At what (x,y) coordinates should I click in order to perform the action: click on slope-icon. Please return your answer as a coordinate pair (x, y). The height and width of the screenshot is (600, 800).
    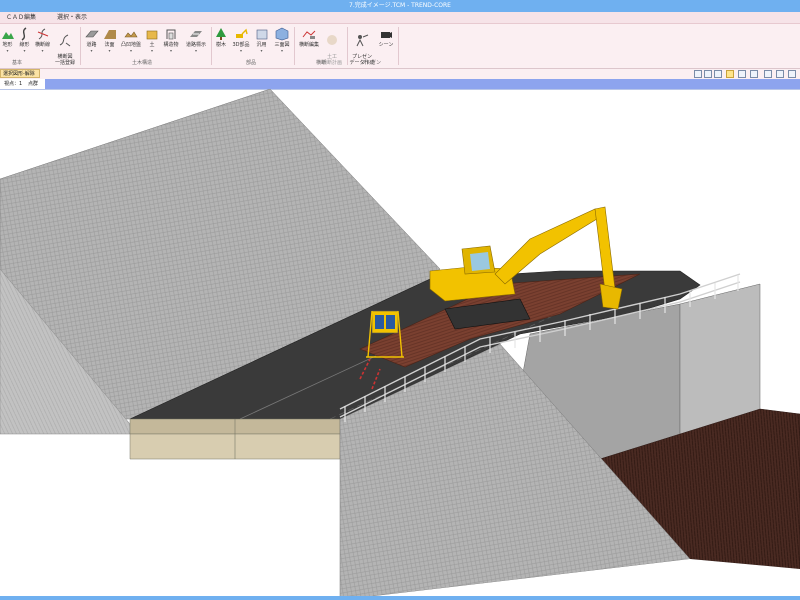
    Looking at the image, I should click on (109, 34).